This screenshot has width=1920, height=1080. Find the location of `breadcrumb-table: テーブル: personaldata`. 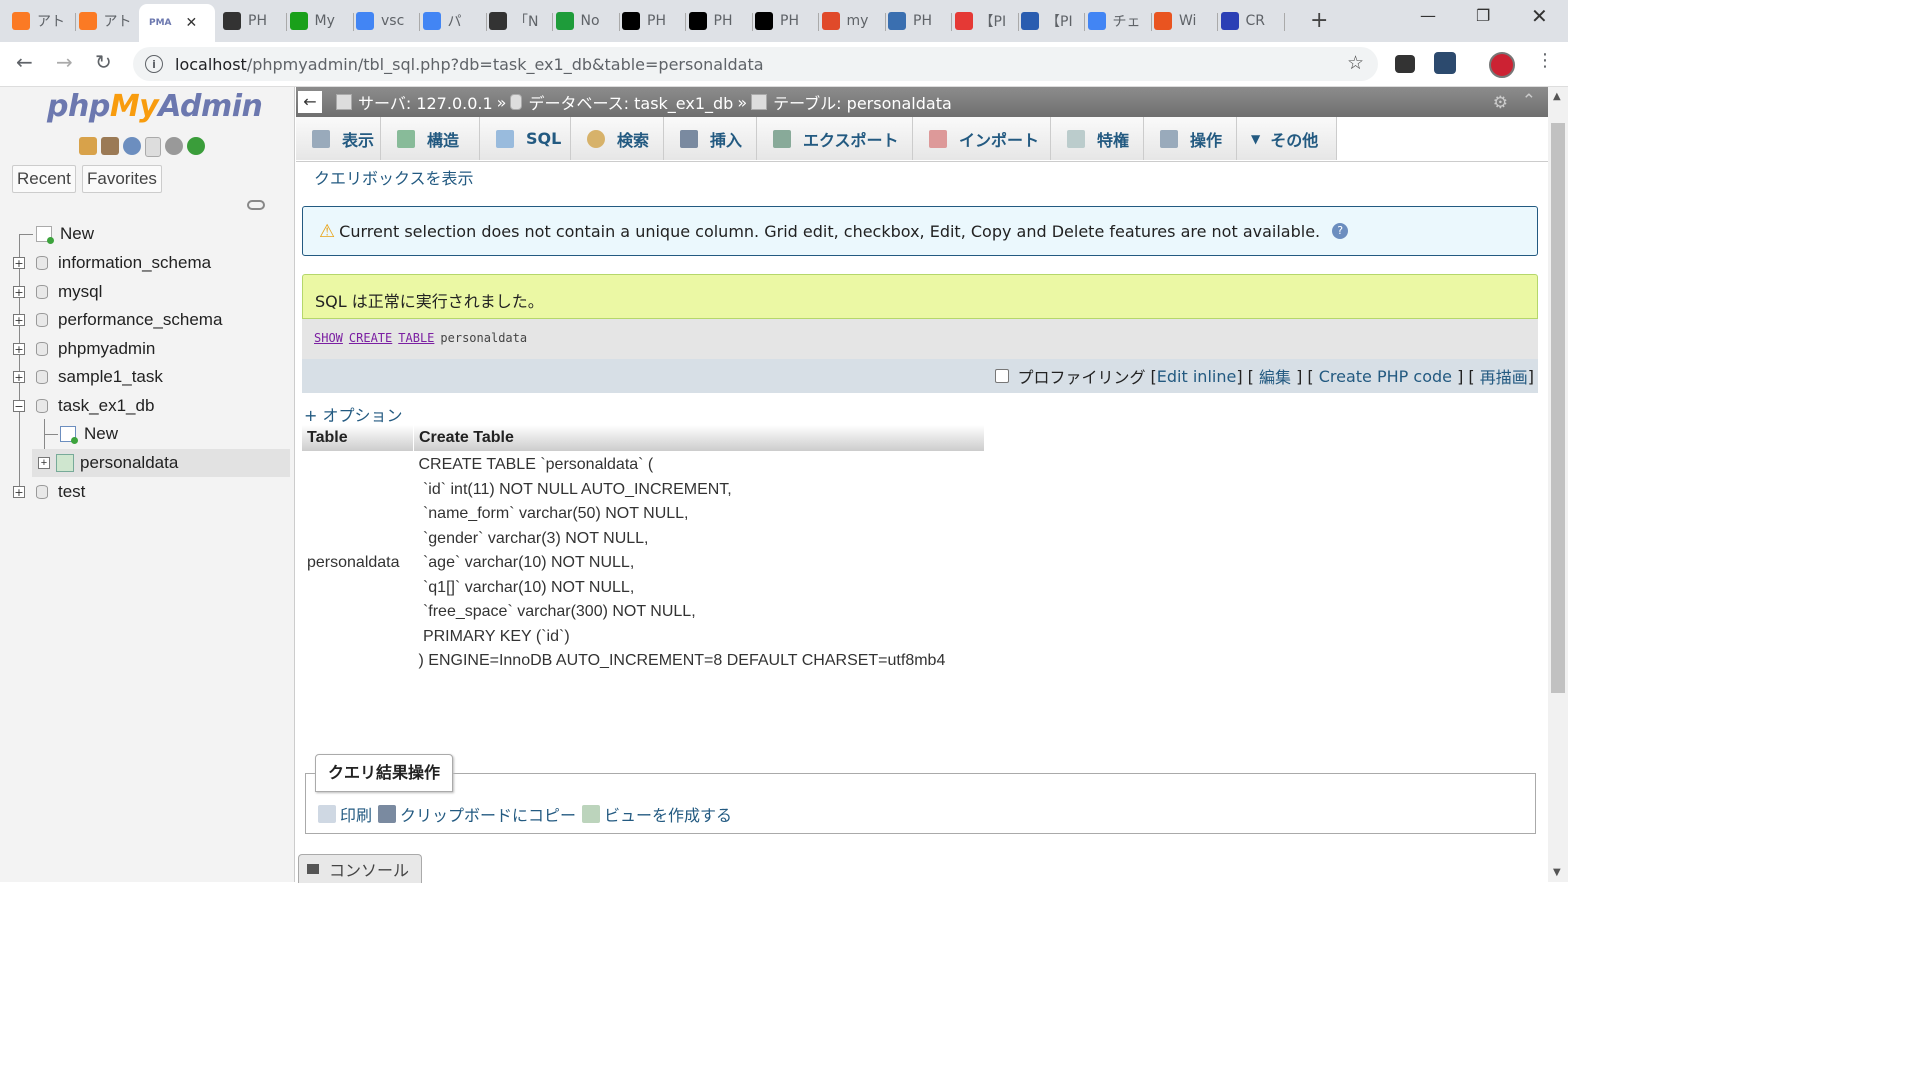

breadcrumb-table: テーブル: personaldata is located at coordinates (862, 102).